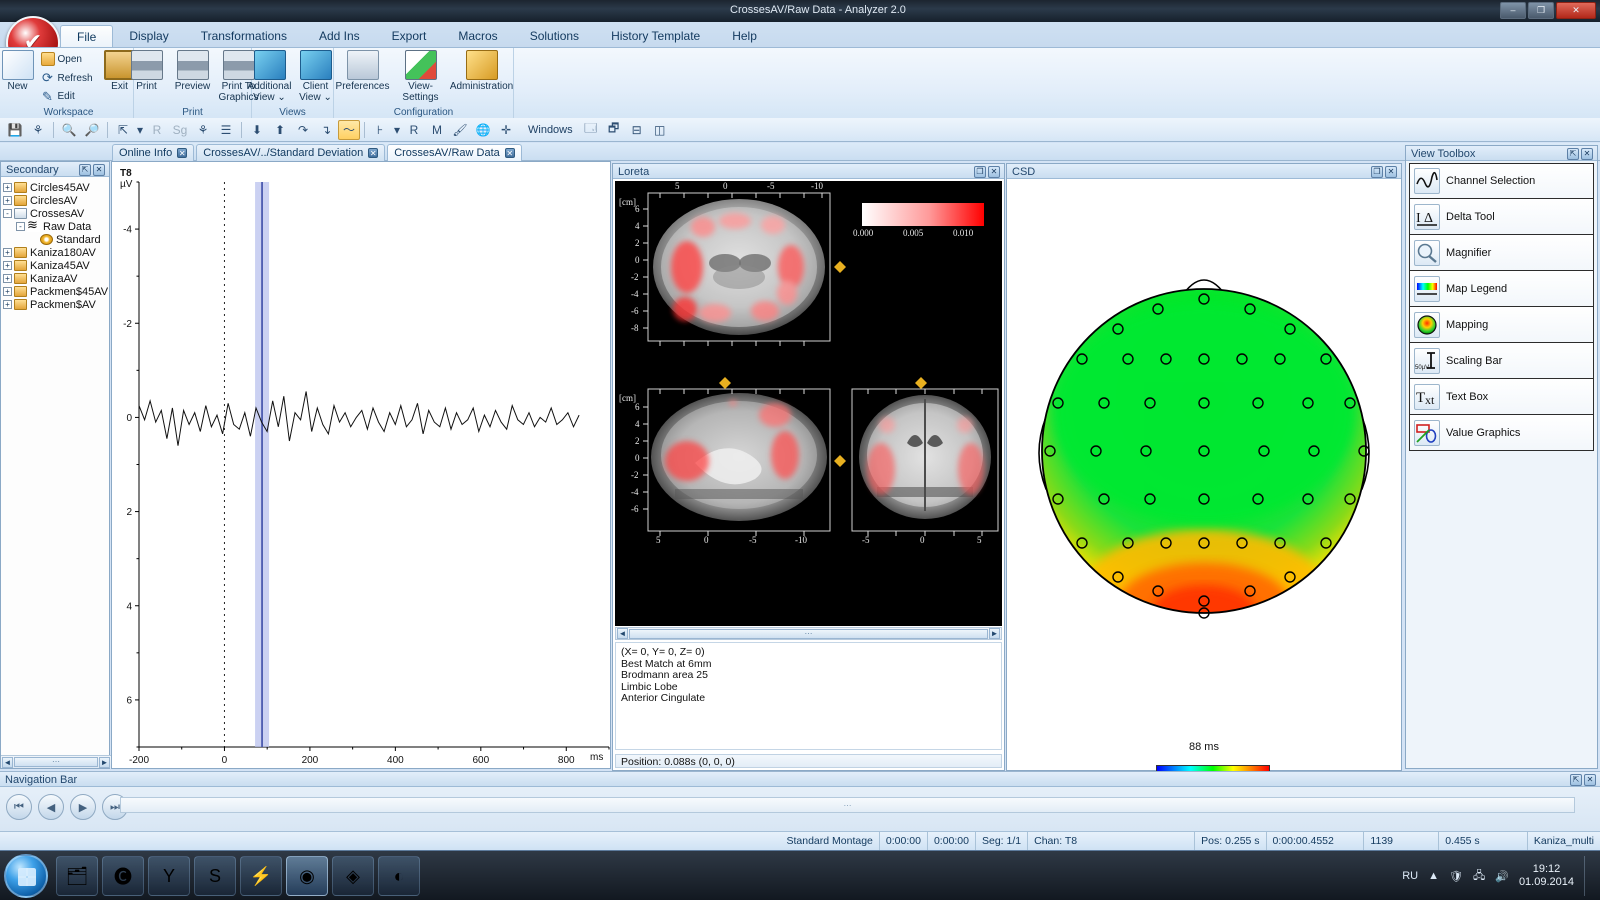 This screenshot has width=1600, height=900. Describe the element at coordinates (1502, 876) in the screenshot. I see `volume-icon: 🔊` at that location.